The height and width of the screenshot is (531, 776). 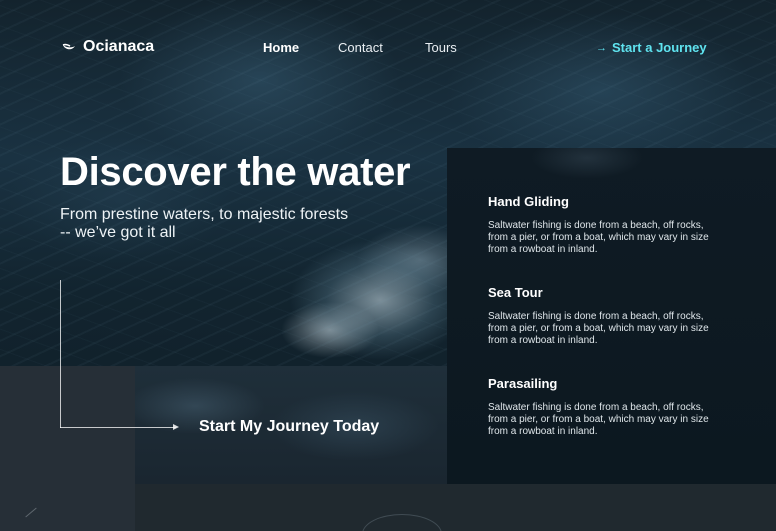 What do you see at coordinates (289, 427) in the screenshot?
I see `start-my-journey-button: Start My Journey Today` at bounding box center [289, 427].